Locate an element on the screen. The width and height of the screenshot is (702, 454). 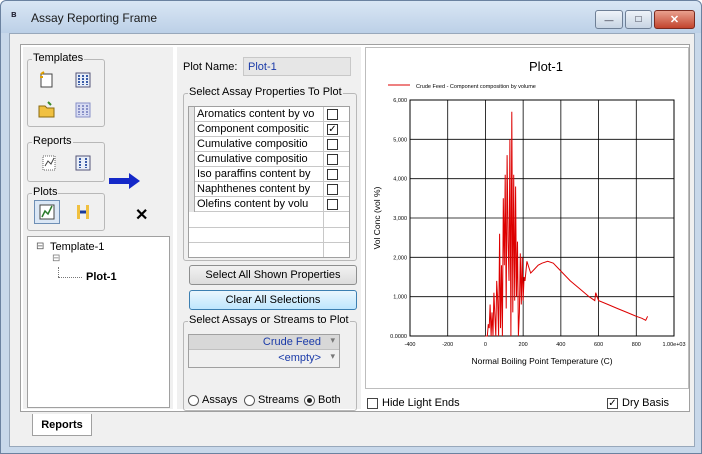
property-label: Naphthenes content by is located at coordinates (254, 189).